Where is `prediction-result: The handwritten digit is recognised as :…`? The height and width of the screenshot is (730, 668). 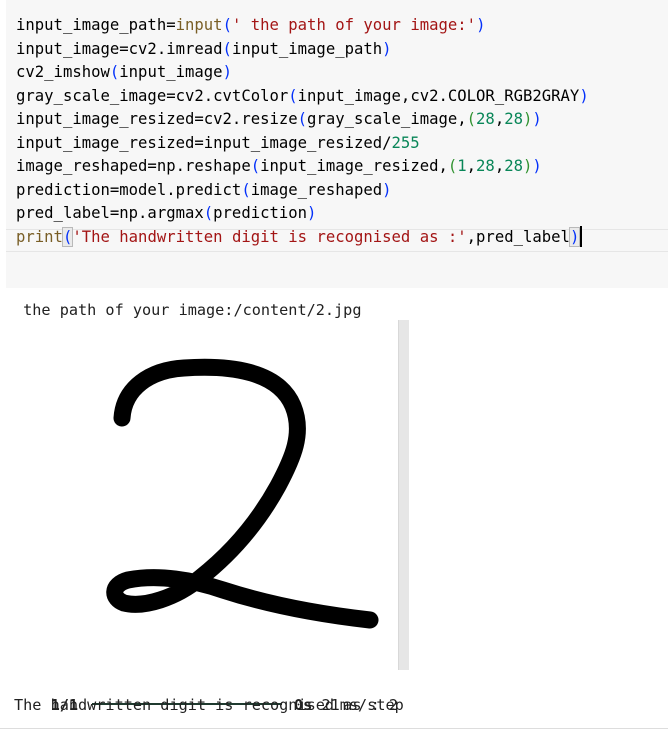
prediction-result: The handwritten digit is recognised as :… is located at coordinates (206, 705).